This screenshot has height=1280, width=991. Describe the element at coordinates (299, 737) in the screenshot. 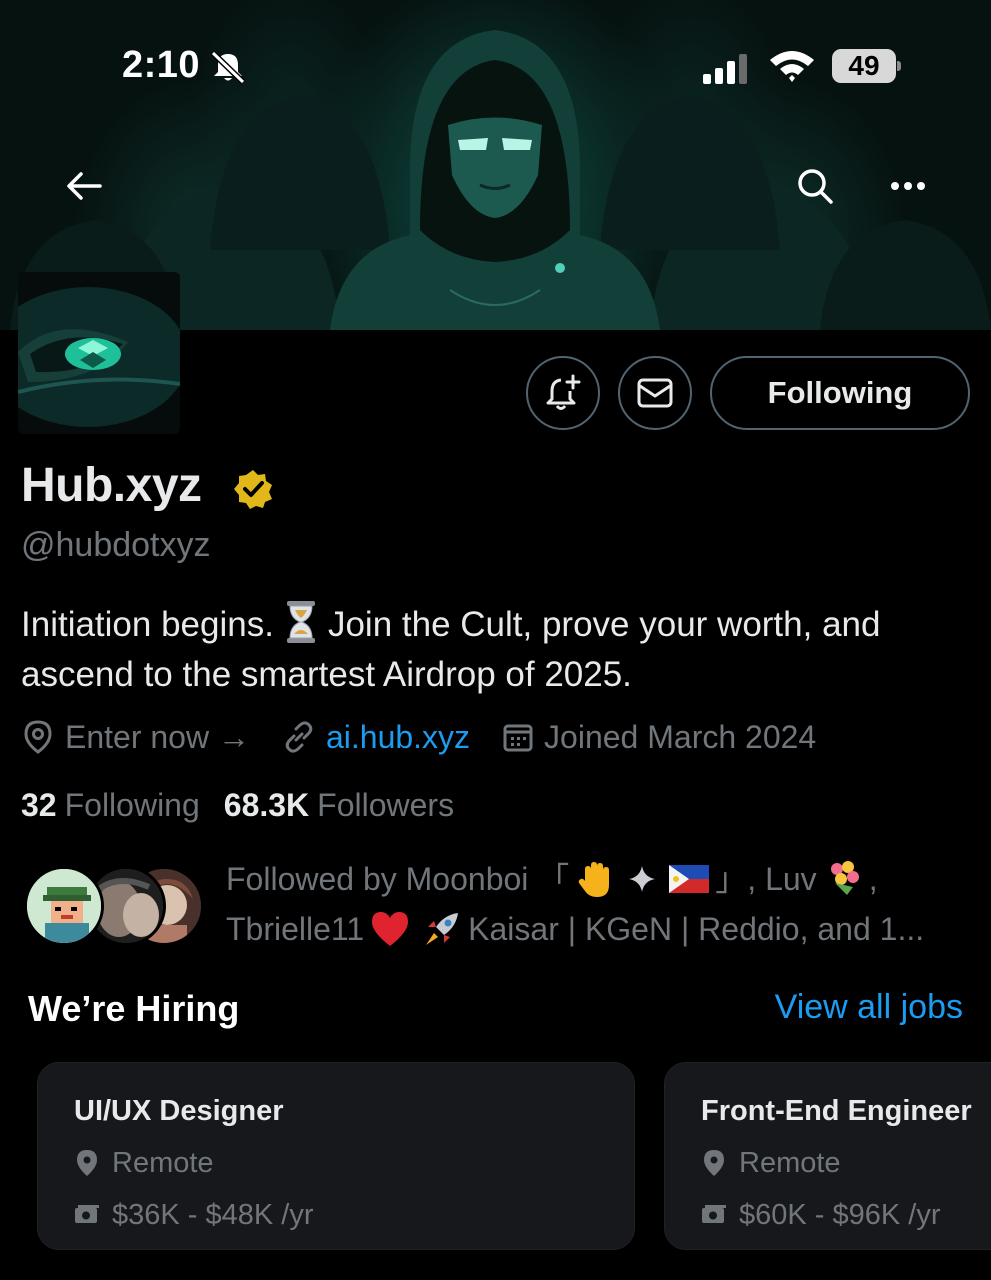

I see `link-icon` at that location.